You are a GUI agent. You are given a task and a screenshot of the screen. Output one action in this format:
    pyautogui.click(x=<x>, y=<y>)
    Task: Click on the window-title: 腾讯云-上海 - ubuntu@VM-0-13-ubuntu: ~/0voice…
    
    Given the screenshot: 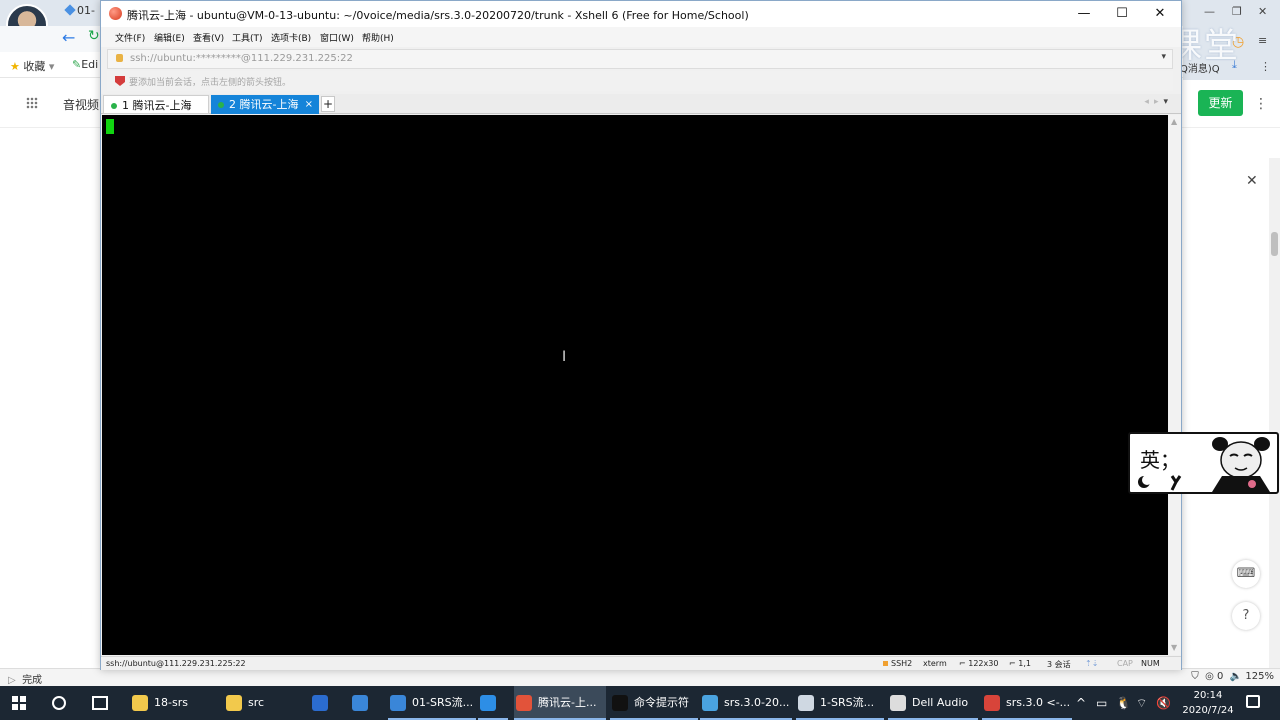 What is the action you would take?
    pyautogui.click(x=438, y=15)
    